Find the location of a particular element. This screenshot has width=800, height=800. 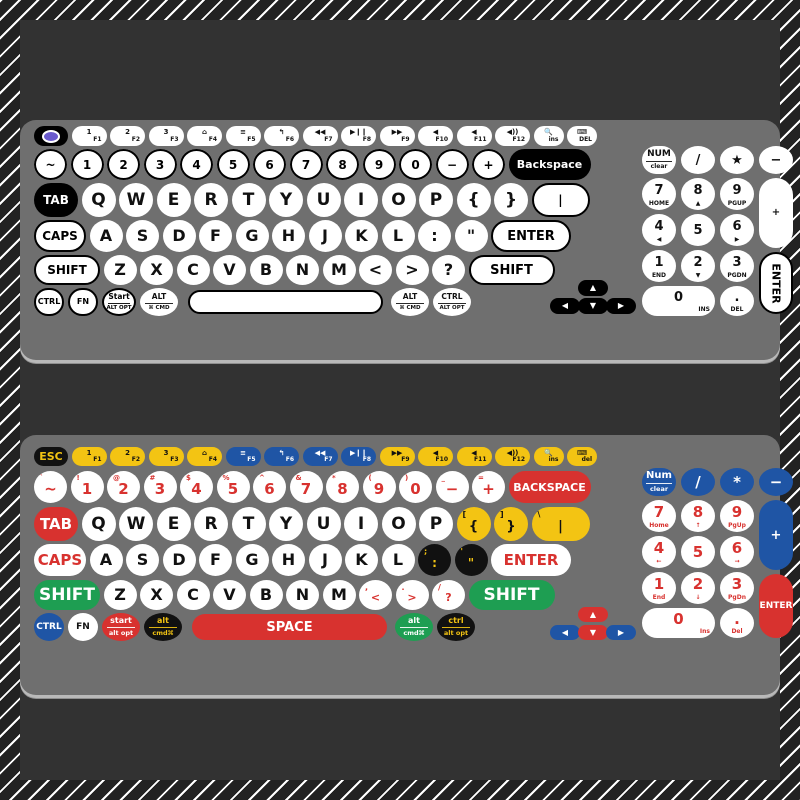

key-numpad-5: 5 is located at coordinates (698, 230).